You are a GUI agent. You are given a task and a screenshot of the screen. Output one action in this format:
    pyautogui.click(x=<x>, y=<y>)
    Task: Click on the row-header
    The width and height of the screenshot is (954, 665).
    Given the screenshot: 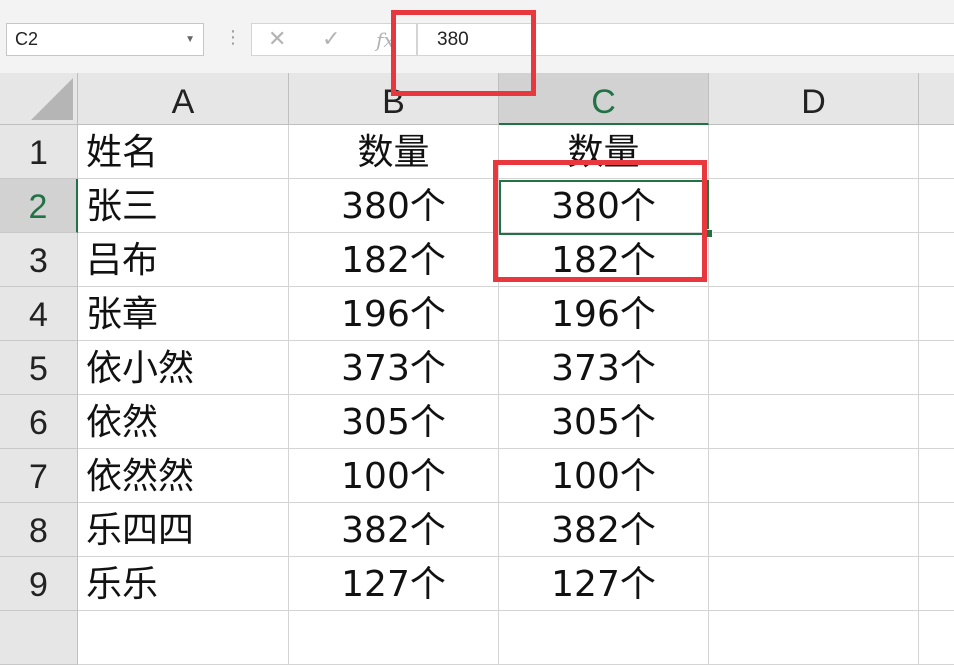 What is the action you would take?
    pyautogui.click(x=39, y=638)
    